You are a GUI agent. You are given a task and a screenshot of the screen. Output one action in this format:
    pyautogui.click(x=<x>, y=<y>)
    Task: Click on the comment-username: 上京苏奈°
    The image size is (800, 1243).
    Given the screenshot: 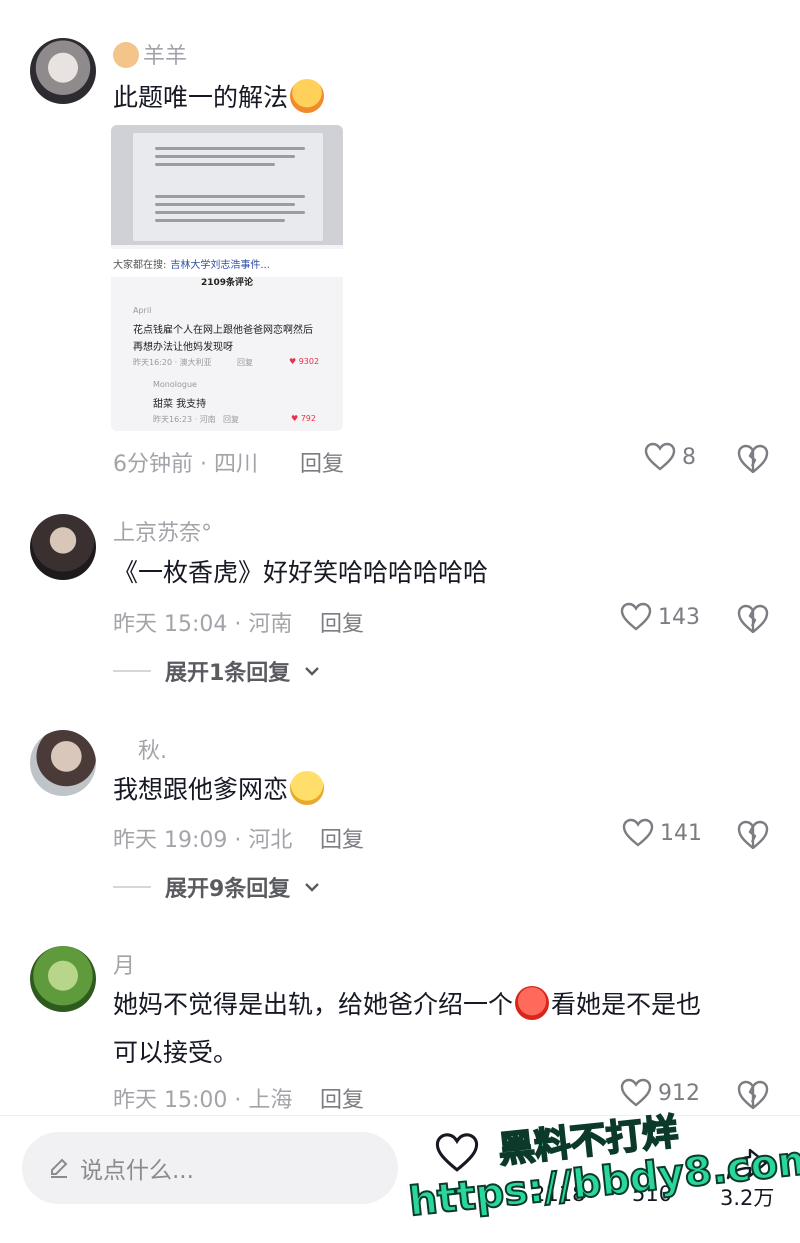 What is the action you would take?
    pyautogui.click(x=162, y=531)
    